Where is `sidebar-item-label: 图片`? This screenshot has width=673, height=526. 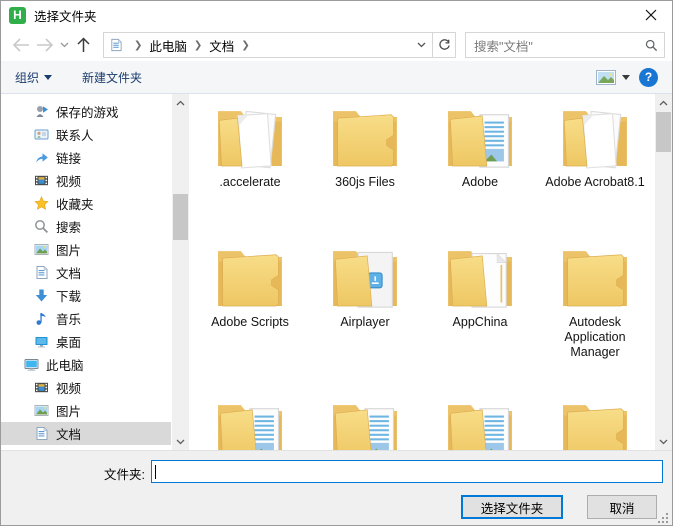
sidebar-item-label: 图片 is located at coordinates (69, 251).